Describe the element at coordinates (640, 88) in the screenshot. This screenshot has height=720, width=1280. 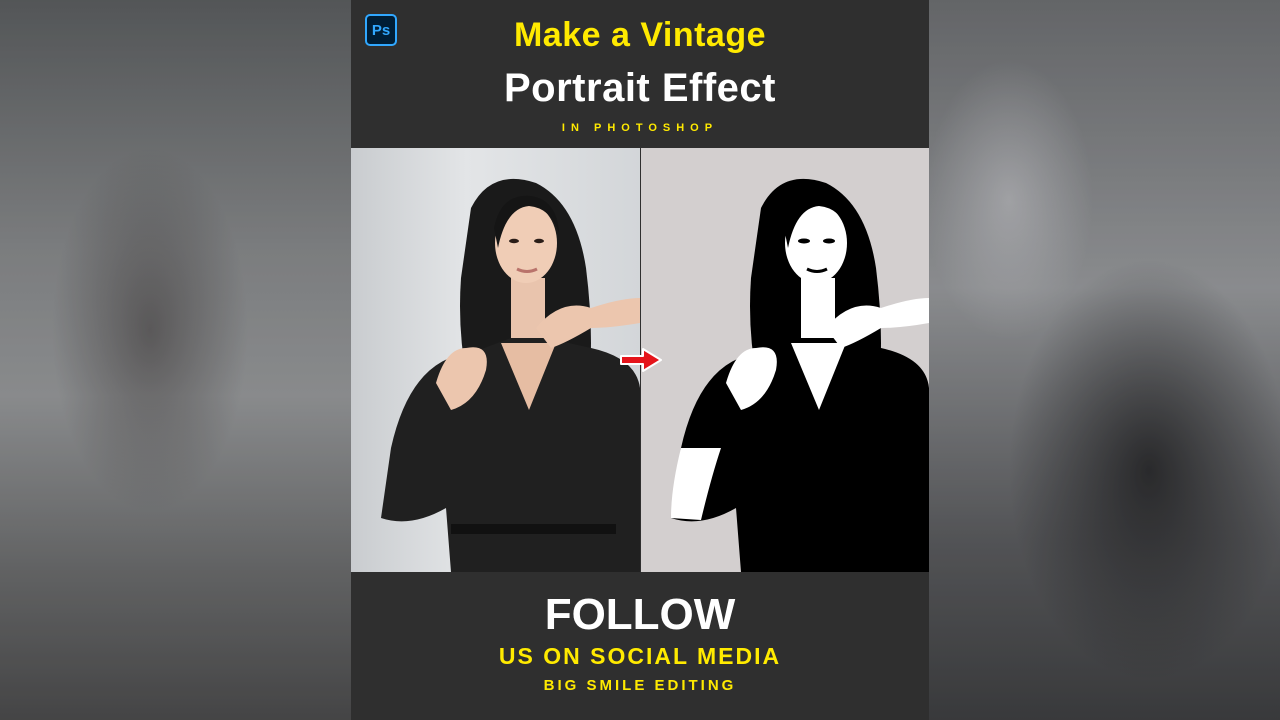
I see `title-line-2: Portrait Effect` at that location.